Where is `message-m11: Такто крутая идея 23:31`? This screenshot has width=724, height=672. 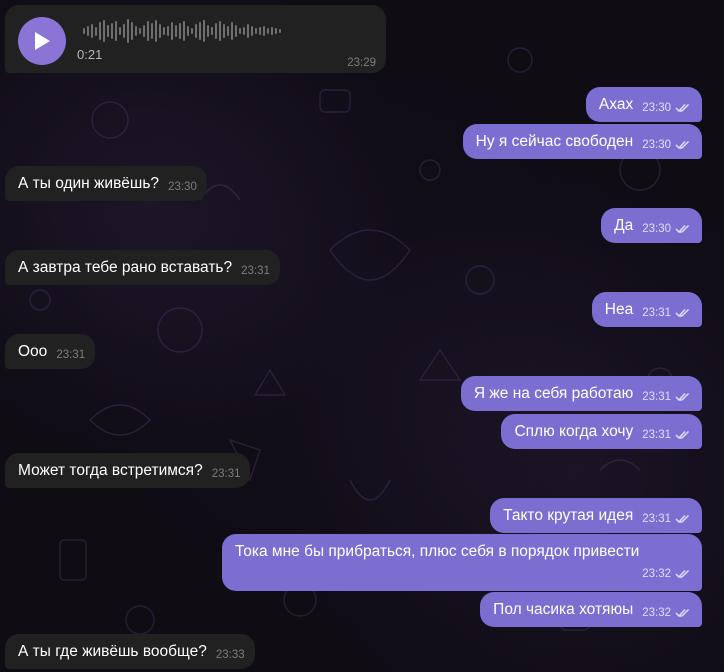 message-m11: Такто крутая идея 23:31 is located at coordinates (596, 515).